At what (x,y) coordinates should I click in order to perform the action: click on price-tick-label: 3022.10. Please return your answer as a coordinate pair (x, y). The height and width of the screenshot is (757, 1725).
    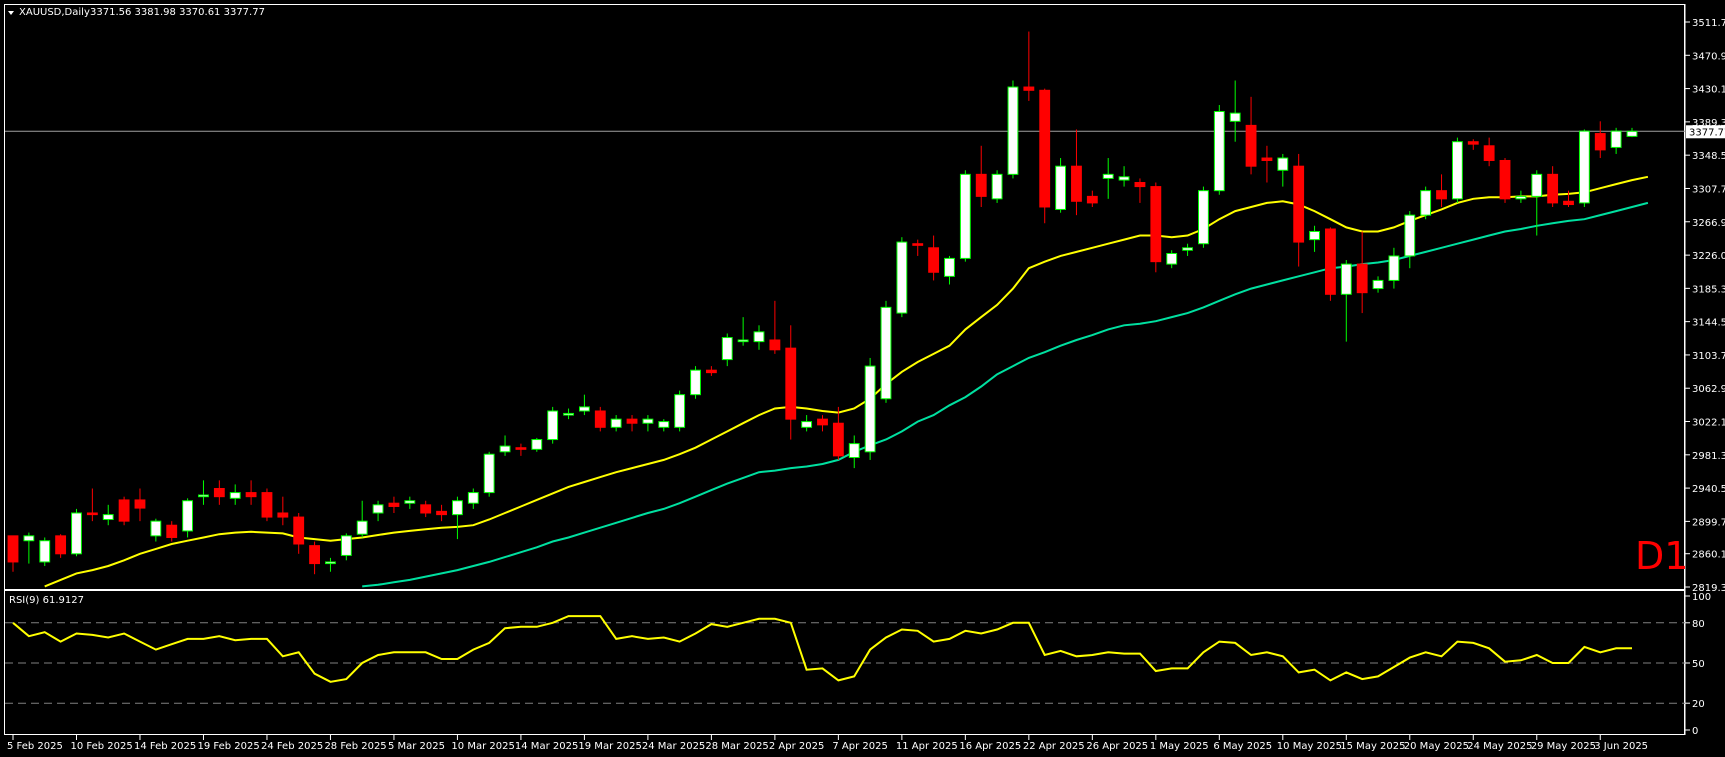
    Looking at the image, I should click on (1708, 423).